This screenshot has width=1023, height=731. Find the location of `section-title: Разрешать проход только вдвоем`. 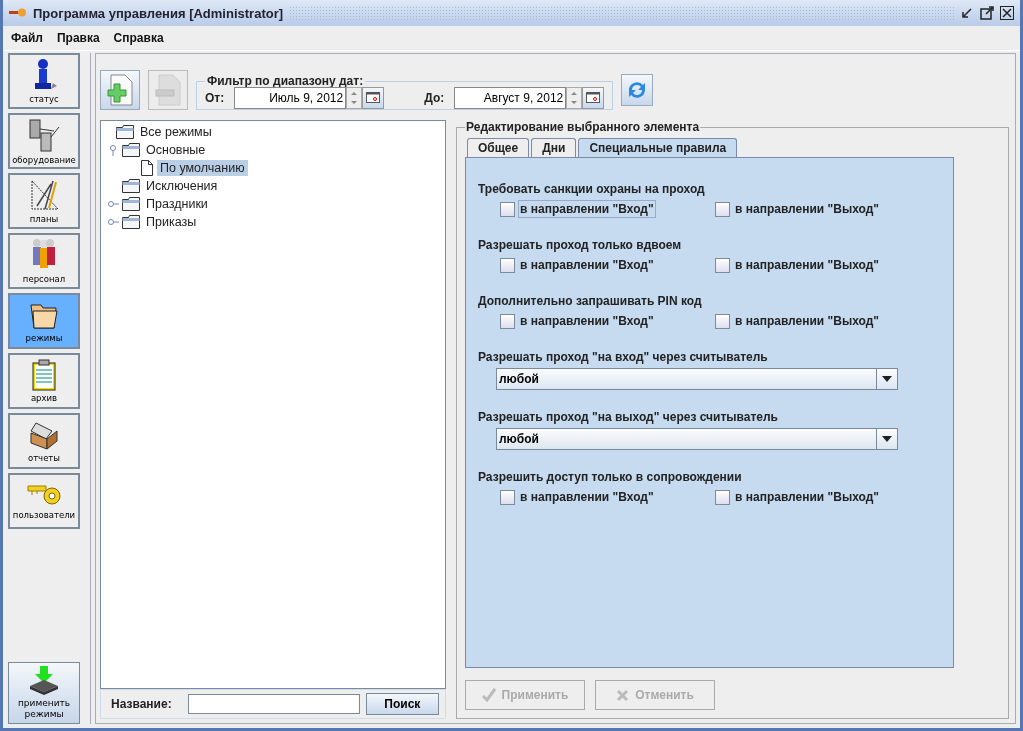

section-title: Разрешать проход только вдвоем is located at coordinates (580, 245).